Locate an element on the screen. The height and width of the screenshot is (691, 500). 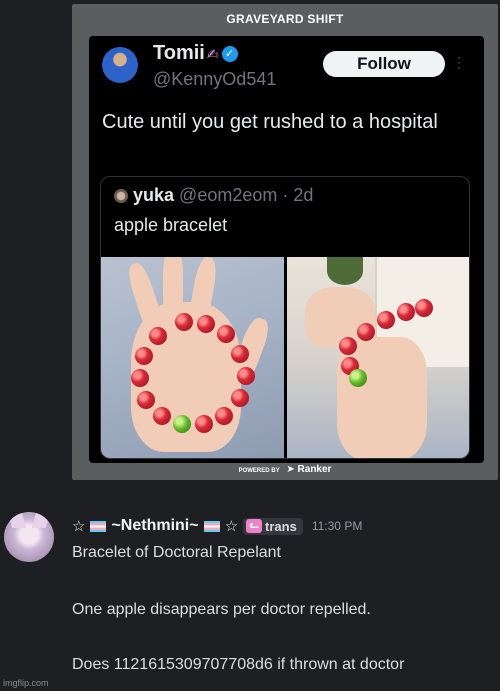
tweet-author: Tomii ✍ ✓ is located at coordinates (195, 53).